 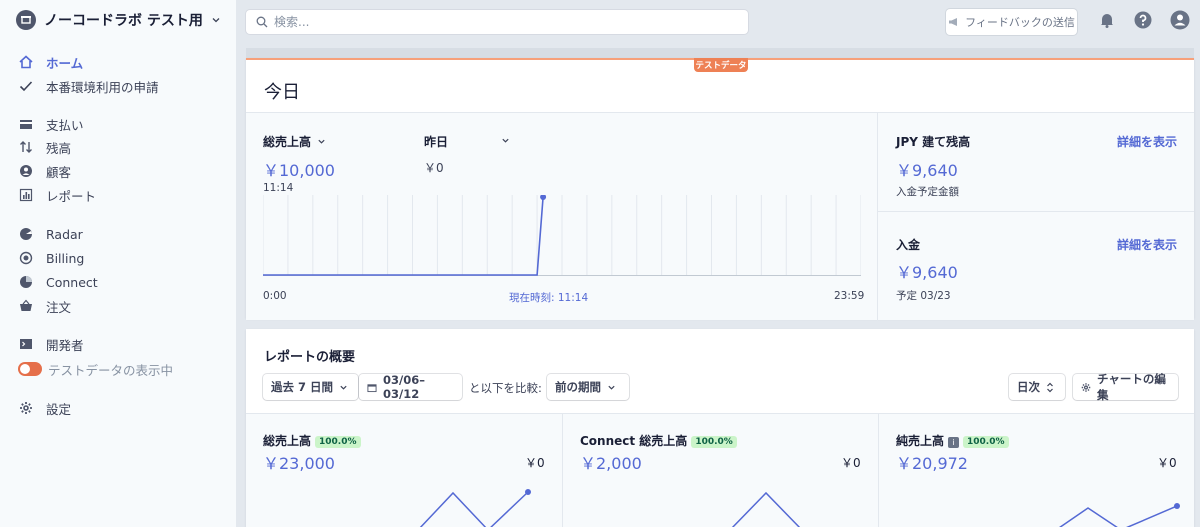 What do you see at coordinates (26, 147) in the screenshot?
I see `arrows-icon` at bounding box center [26, 147].